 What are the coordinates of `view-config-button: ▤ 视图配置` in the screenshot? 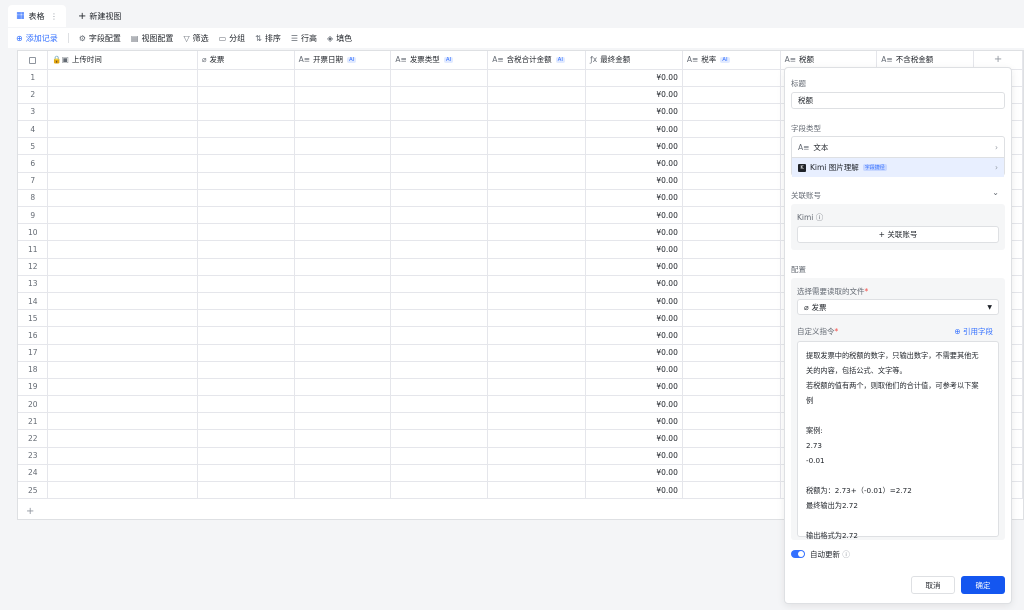 It's located at (152, 38).